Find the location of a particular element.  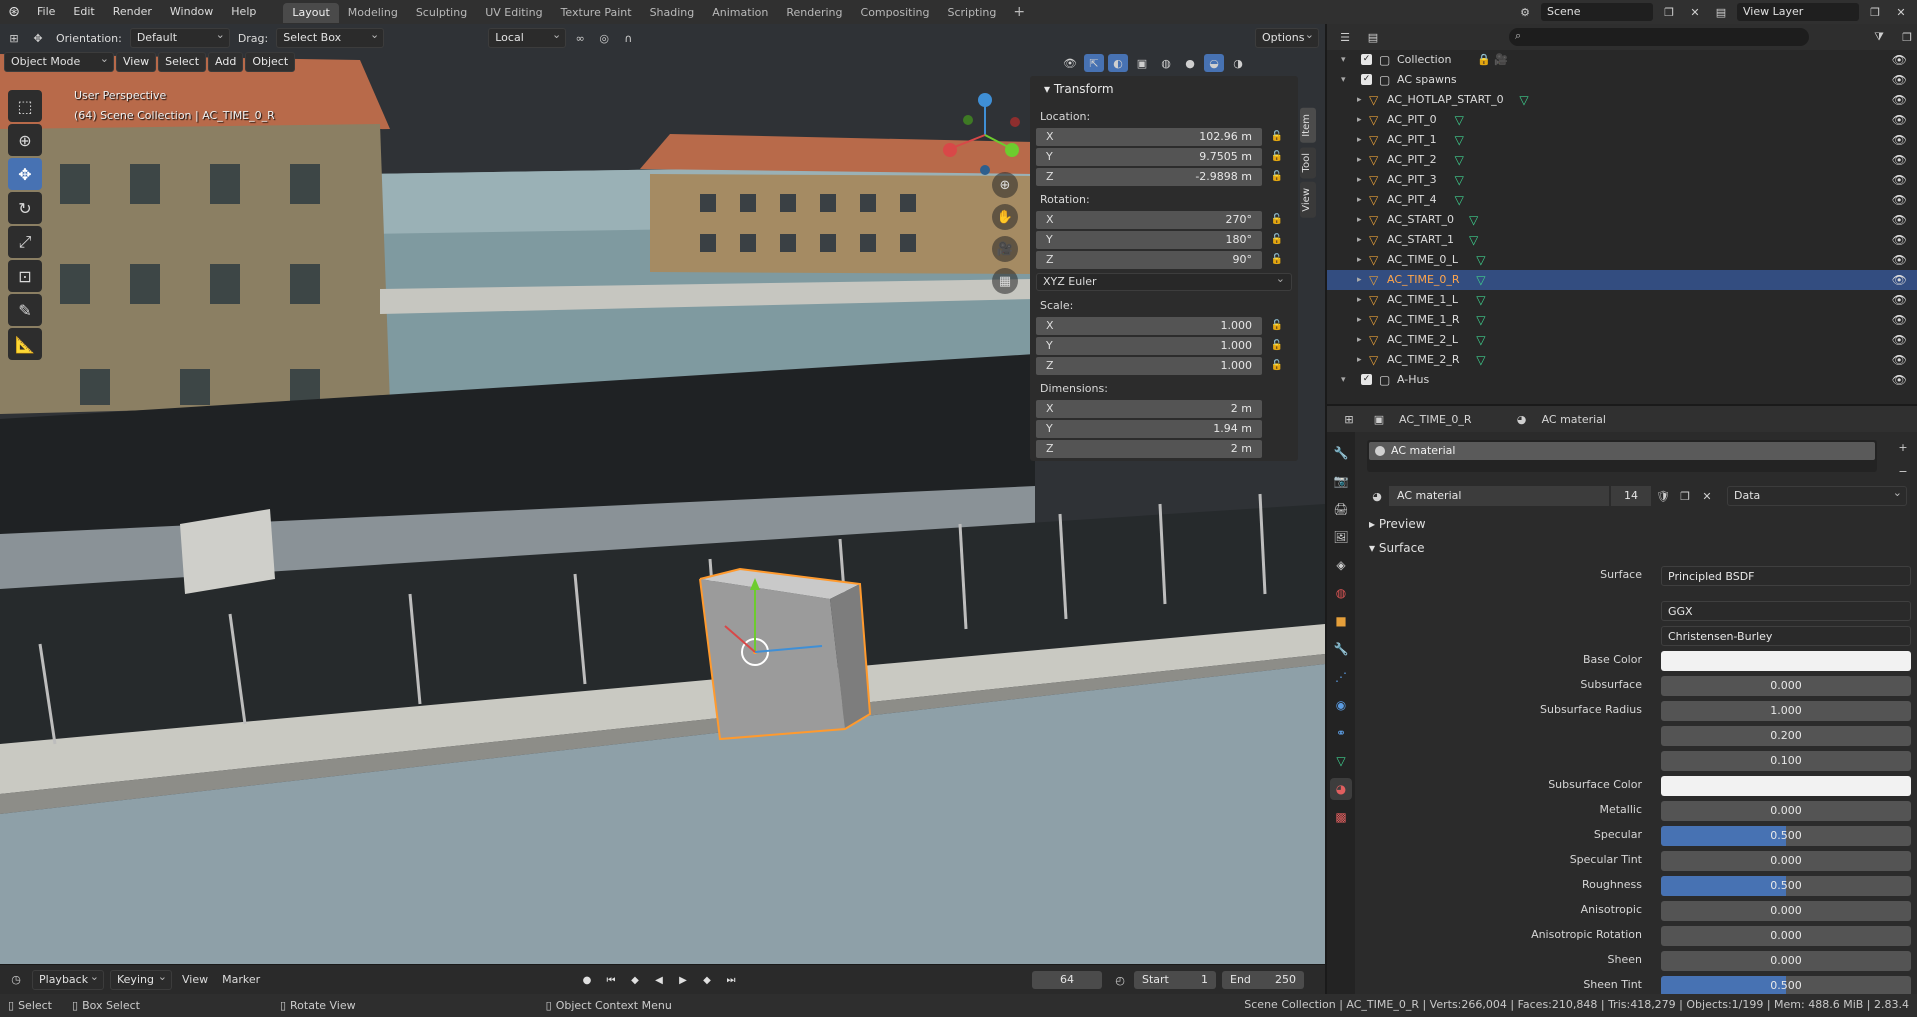

scale-z-row: Z 1.000 🔓 is located at coordinates (1164, 365).